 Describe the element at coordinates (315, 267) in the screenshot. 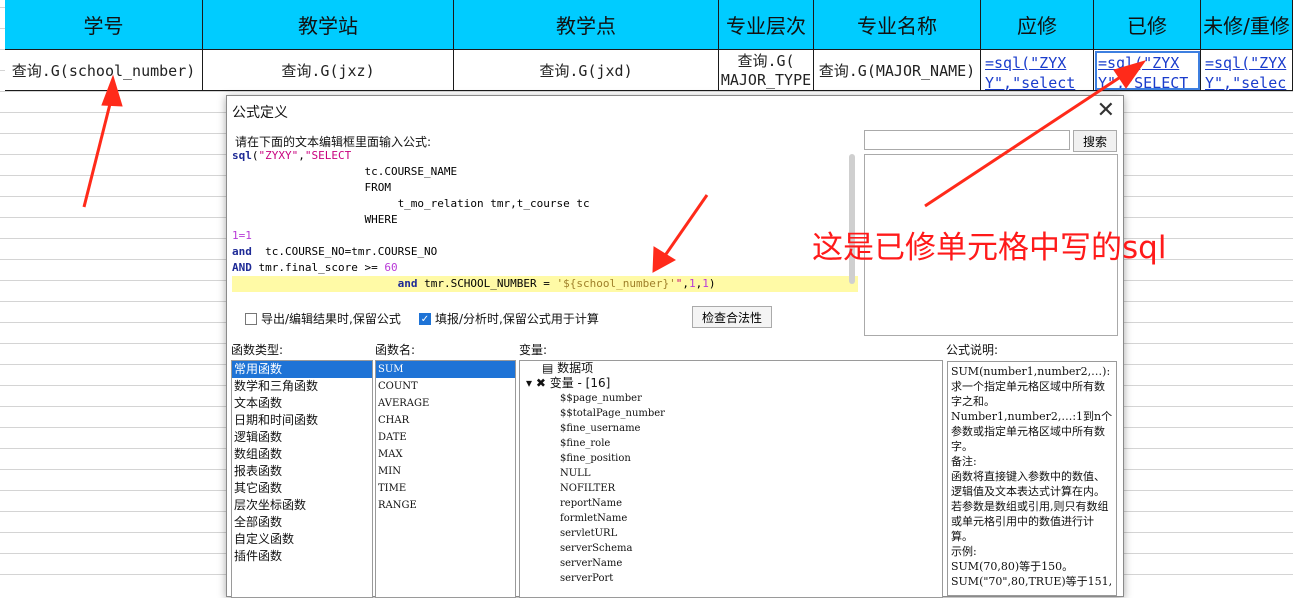

I see `formula-line: AND tmr.final_score >= 60` at that location.